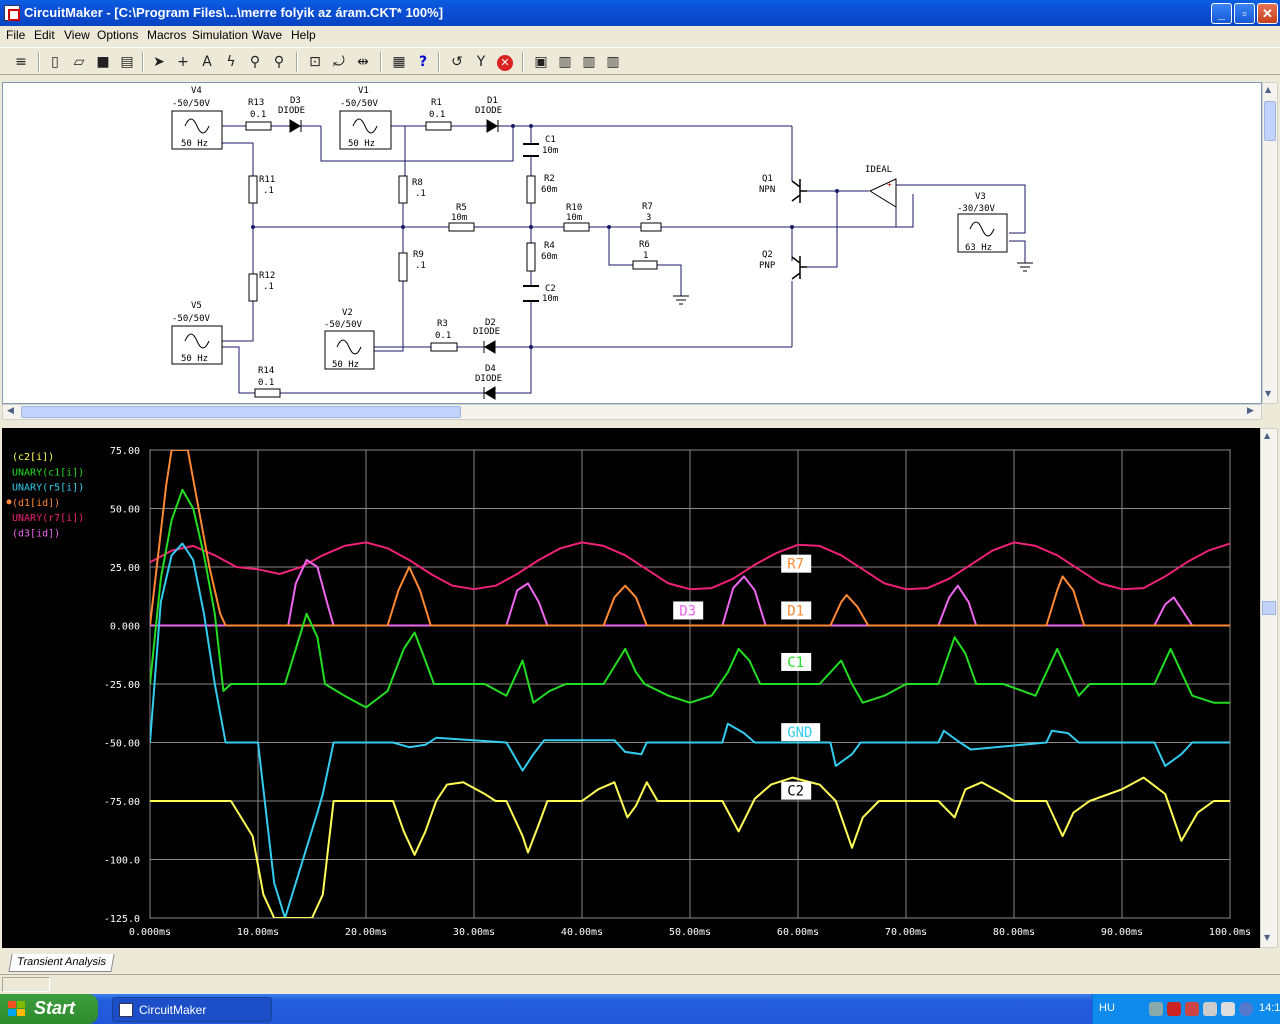  What do you see at coordinates (194, 144) in the screenshot?
I see `v4-freq: 50 Hz` at bounding box center [194, 144].